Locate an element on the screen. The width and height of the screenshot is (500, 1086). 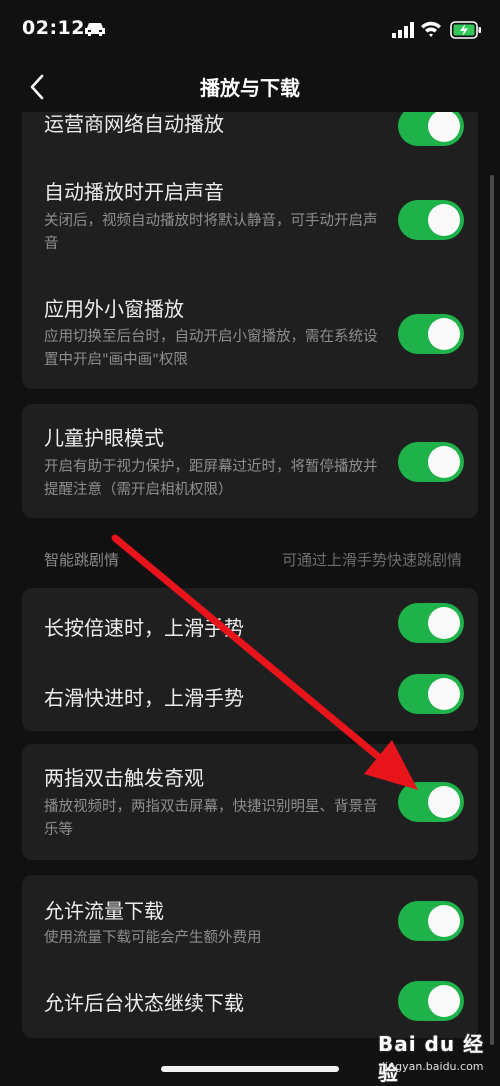
settings-card: 允许流量下载 使用流量下载可能会产生额外费用 允许后台状态继续下载 is located at coordinates (250, 956).